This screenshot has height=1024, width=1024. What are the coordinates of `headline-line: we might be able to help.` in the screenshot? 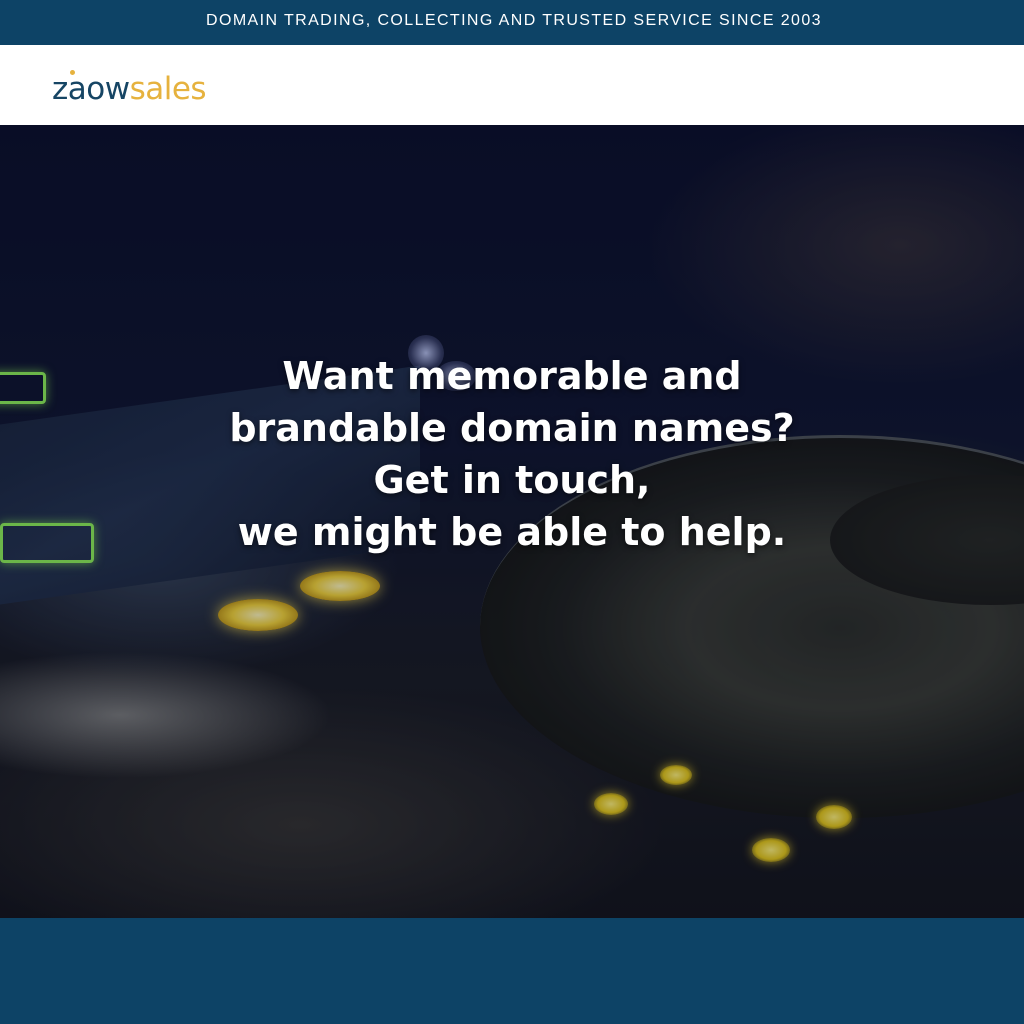 It's located at (512, 532).